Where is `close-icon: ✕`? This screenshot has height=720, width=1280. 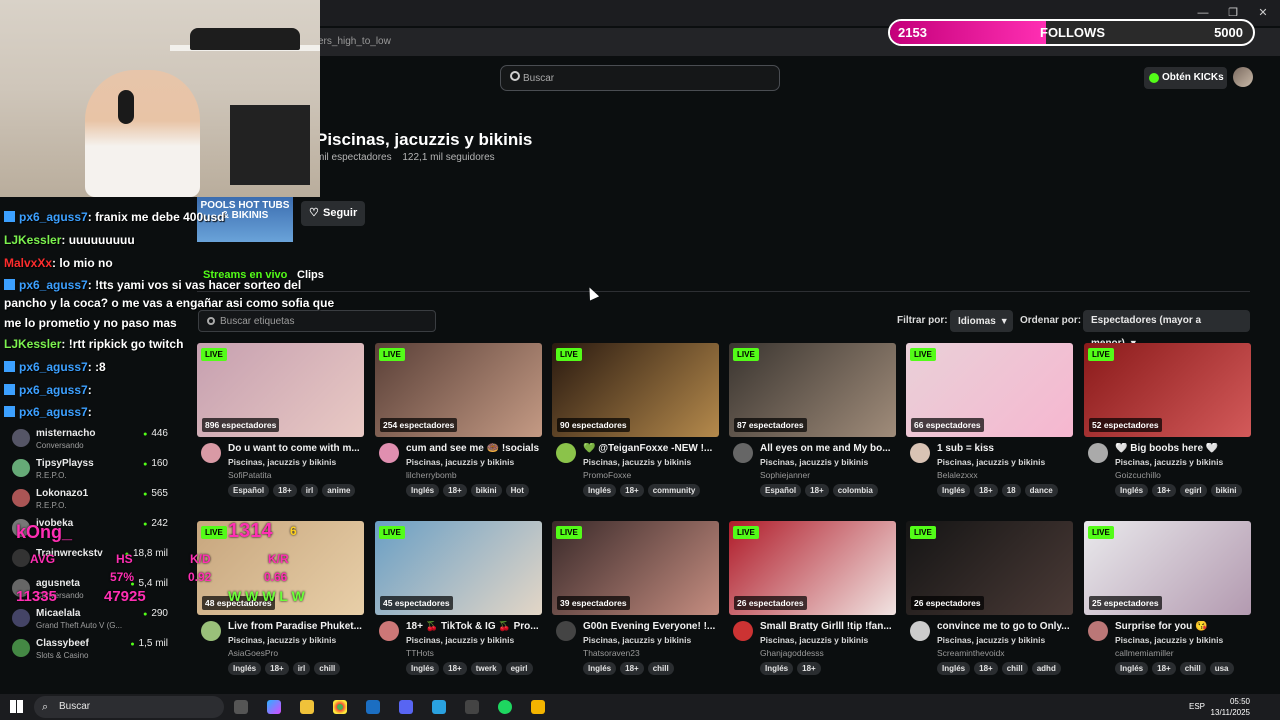 close-icon: ✕ is located at coordinates (1263, 13).